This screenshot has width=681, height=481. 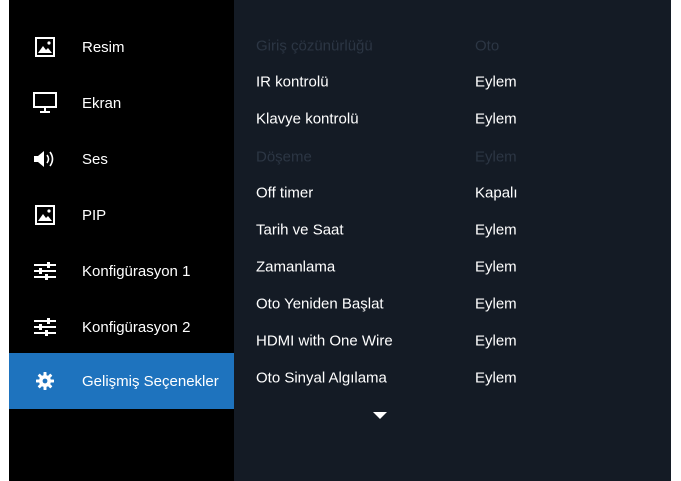 What do you see at coordinates (284, 157) in the screenshot?
I see `setting-name: Döşeme` at bounding box center [284, 157].